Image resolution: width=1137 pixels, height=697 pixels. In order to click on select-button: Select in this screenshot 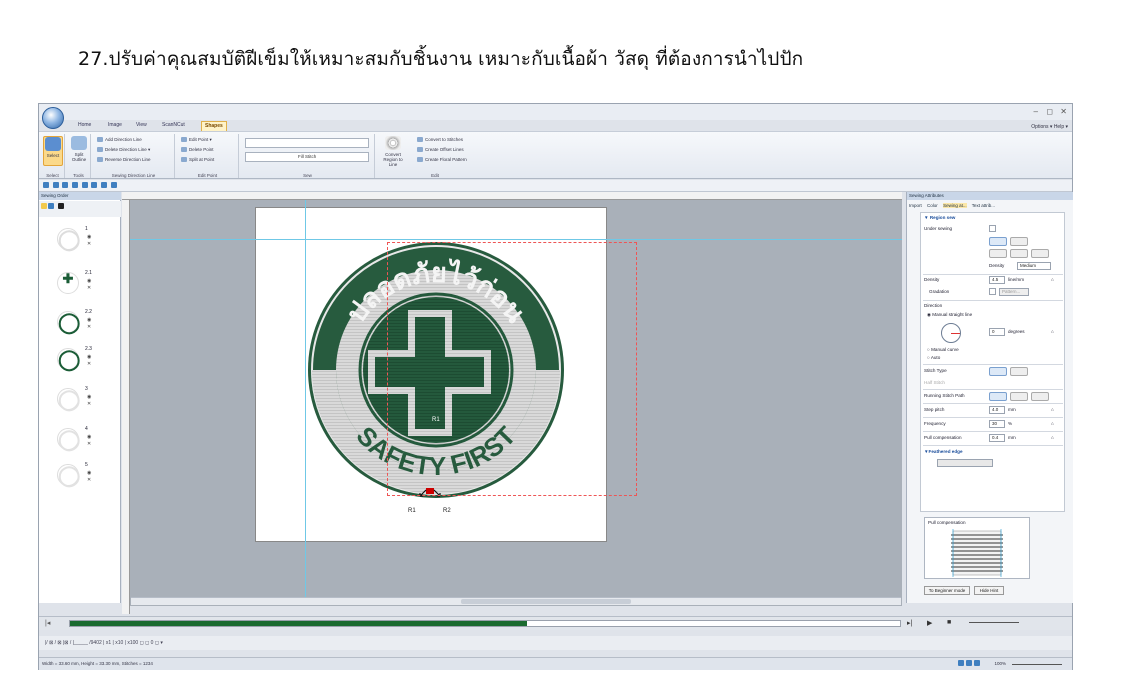, I will do `click(53, 151)`.